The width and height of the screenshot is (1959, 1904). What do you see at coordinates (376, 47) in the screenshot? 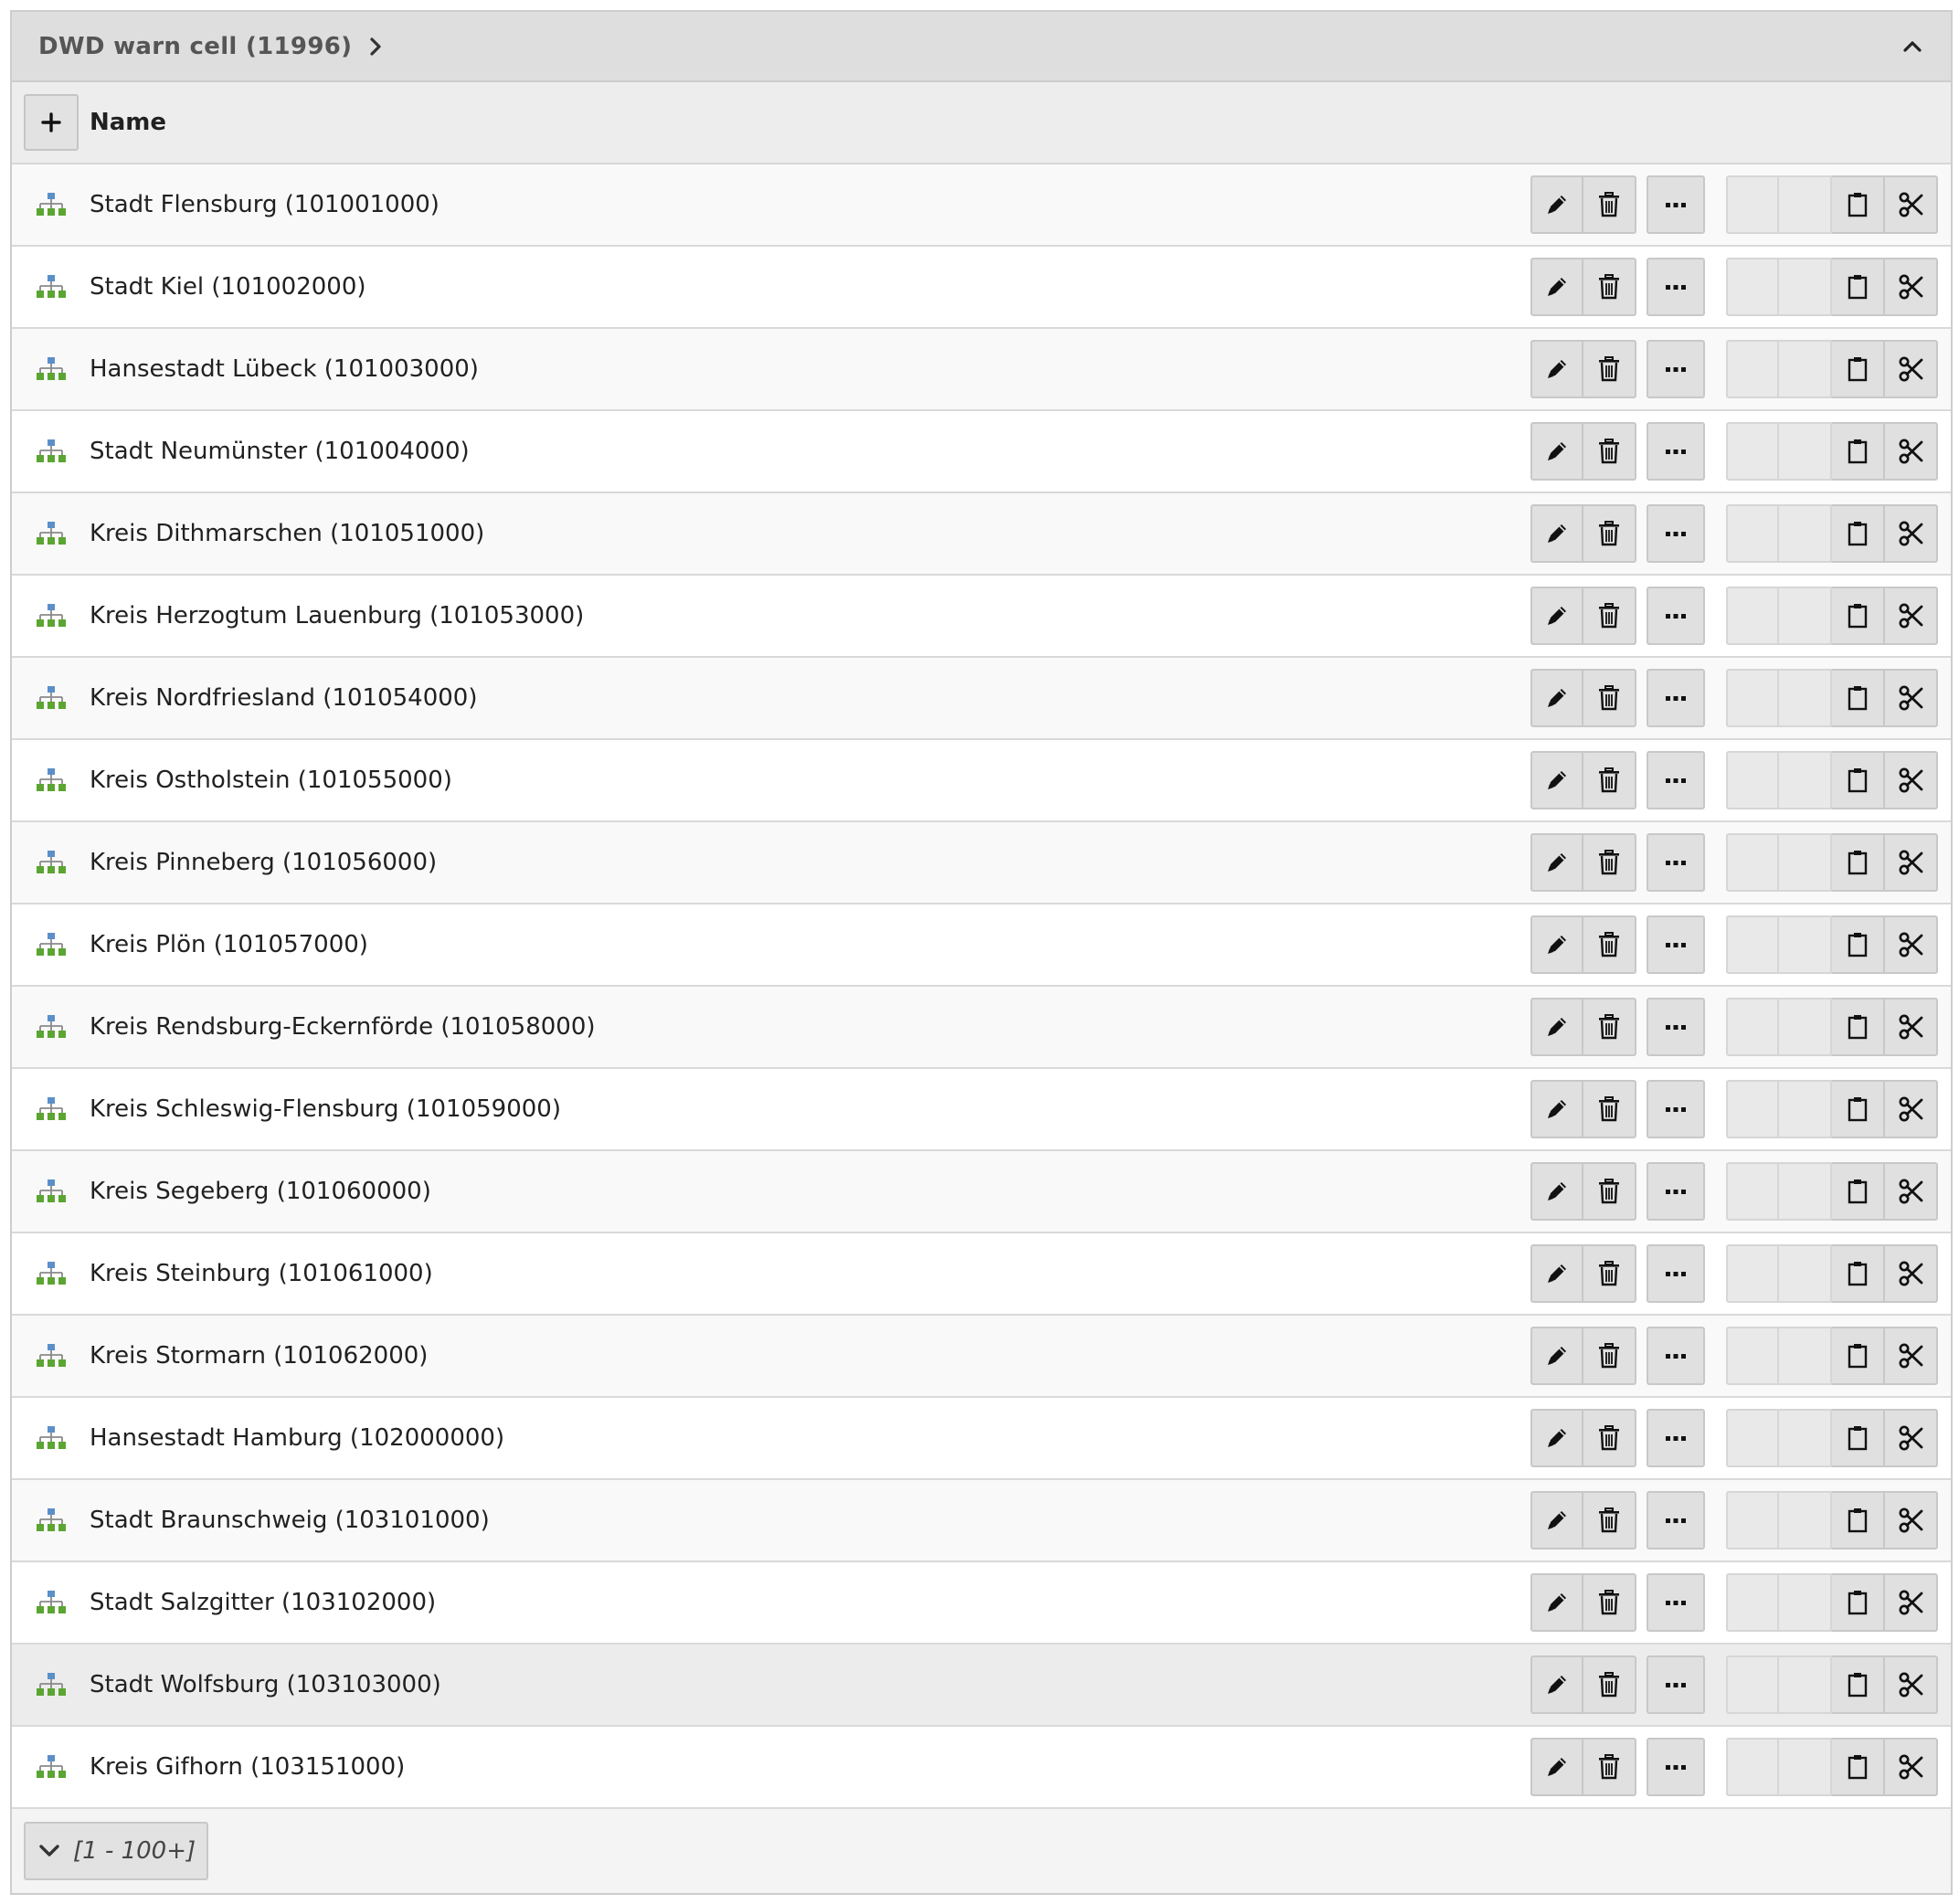
I see `chevron-right-icon` at bounding box center [376, 47].